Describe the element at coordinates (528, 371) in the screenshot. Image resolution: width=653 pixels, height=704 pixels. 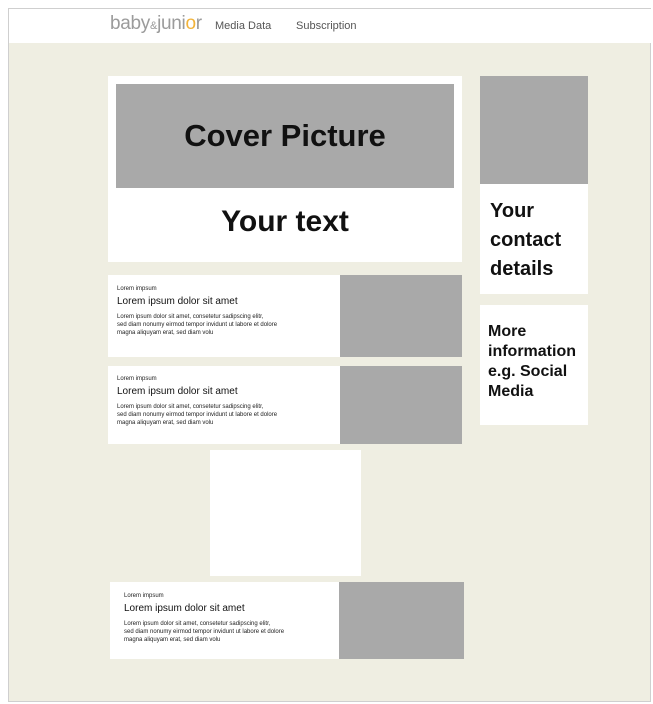
I see `more-line: e.g. Social` at that location.